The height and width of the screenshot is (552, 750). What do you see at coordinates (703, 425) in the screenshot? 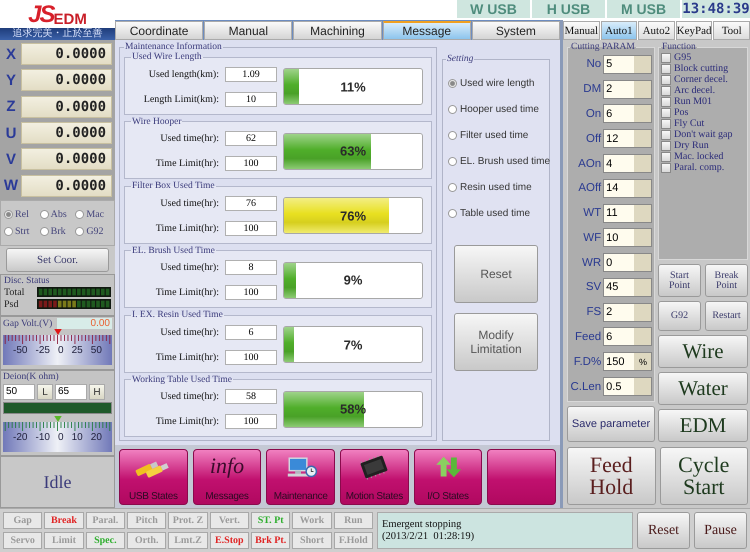
I see `mode-button: EDM` at bounding box center [703, 425].